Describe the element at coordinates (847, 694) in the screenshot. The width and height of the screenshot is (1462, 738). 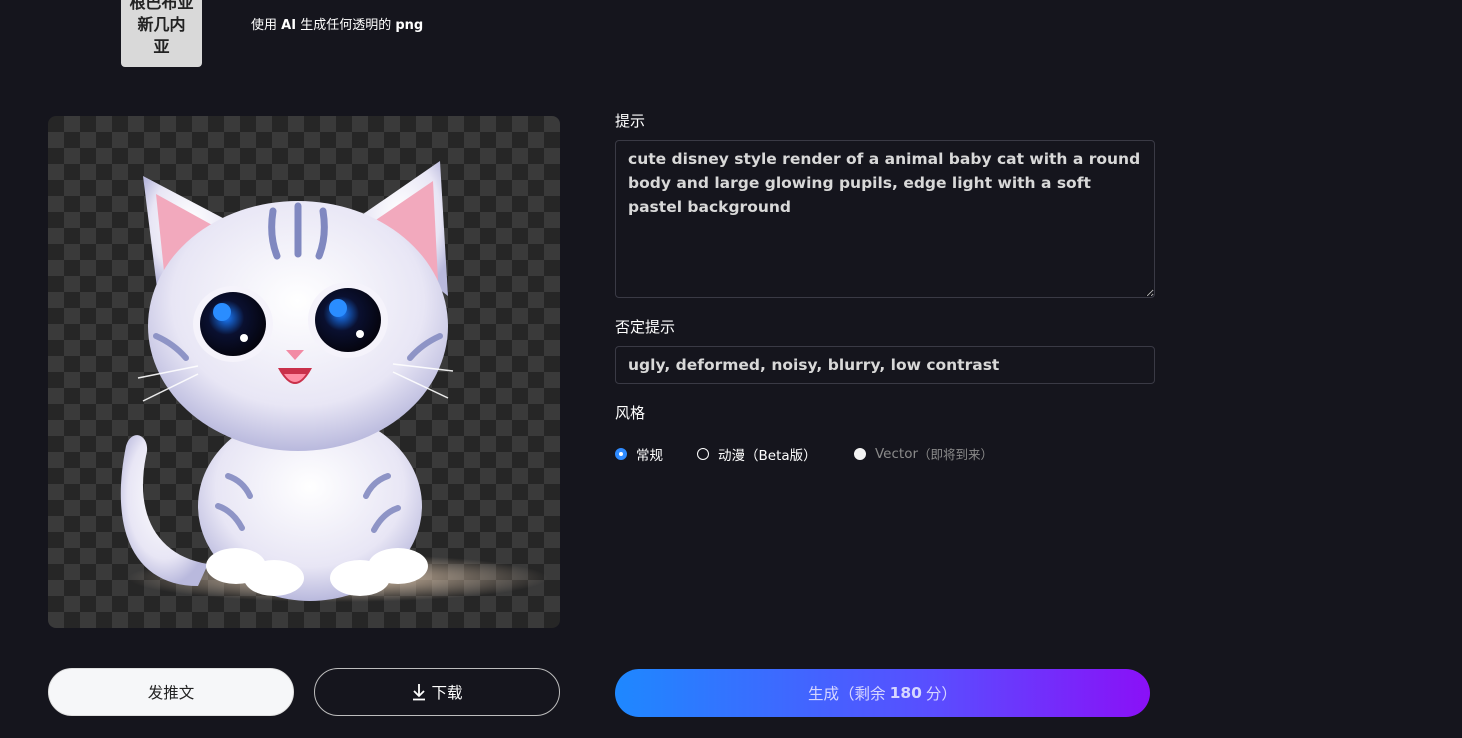
I see `generate-prefix: 生成（剩余` at that location.